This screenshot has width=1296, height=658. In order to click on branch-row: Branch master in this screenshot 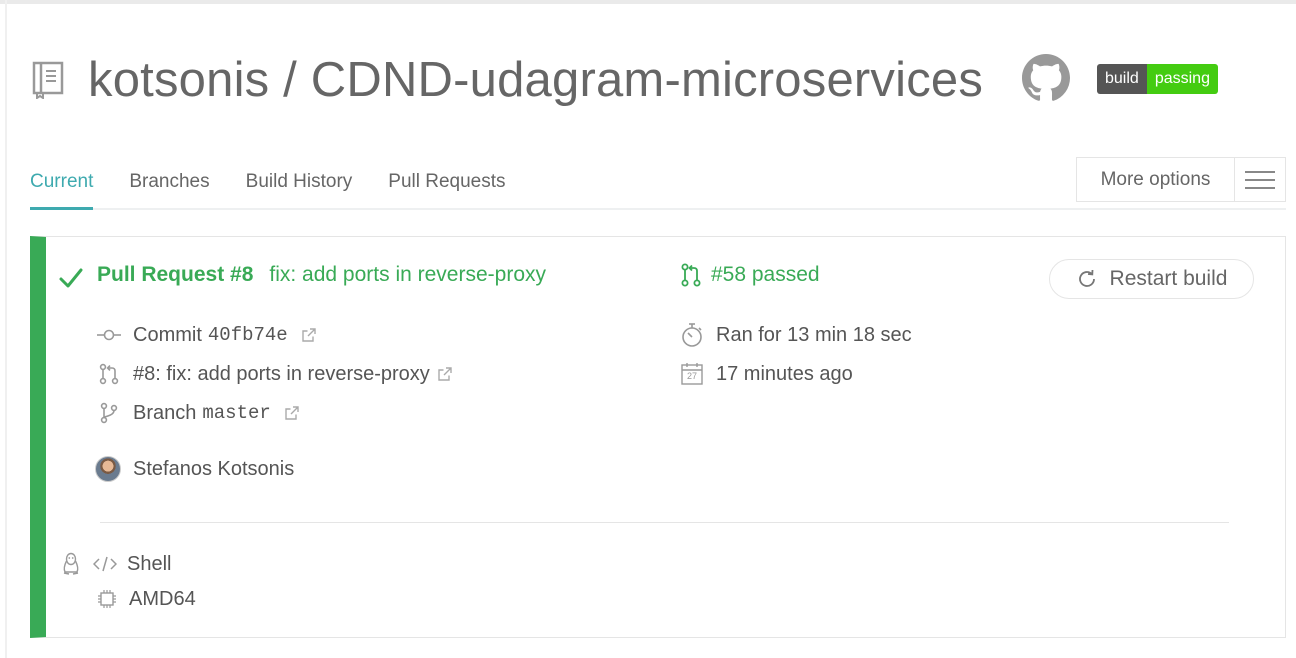, I will do `click(198, 413)`.